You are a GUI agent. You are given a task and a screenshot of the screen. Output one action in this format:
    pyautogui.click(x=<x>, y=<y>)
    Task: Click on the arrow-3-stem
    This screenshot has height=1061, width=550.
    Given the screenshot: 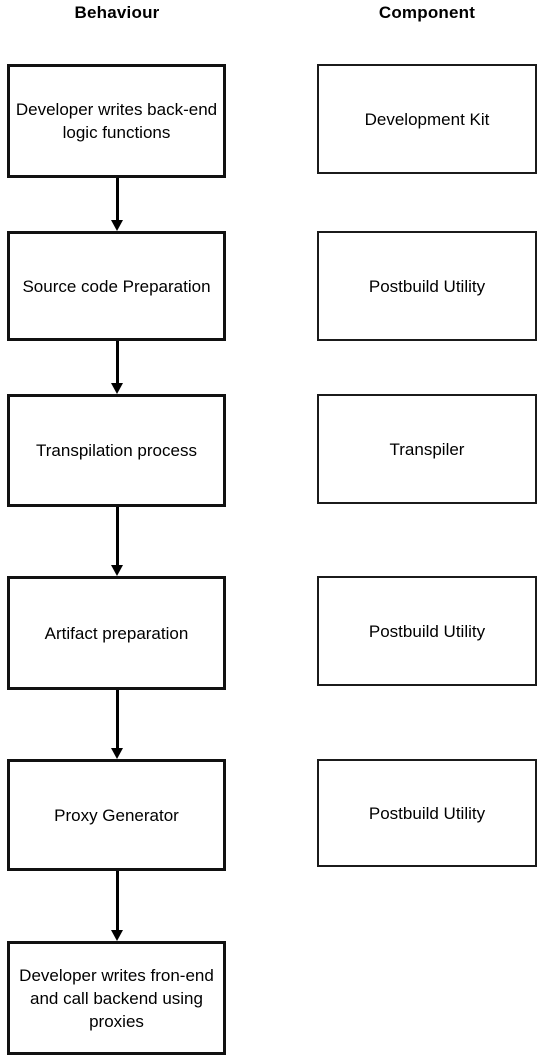 What is the action you would take?
    pyautogui.click(x=117, y=536)
    